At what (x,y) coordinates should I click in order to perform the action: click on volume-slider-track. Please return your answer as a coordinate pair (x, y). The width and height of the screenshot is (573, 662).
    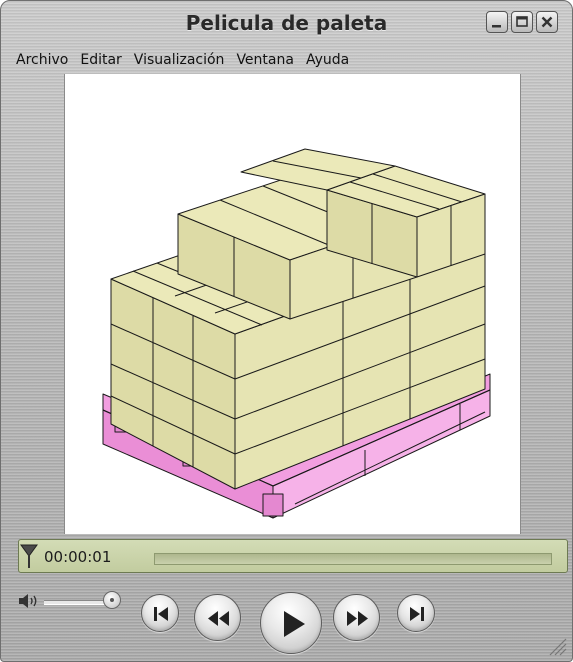
    Looking at the image, I should click on (78, 602).